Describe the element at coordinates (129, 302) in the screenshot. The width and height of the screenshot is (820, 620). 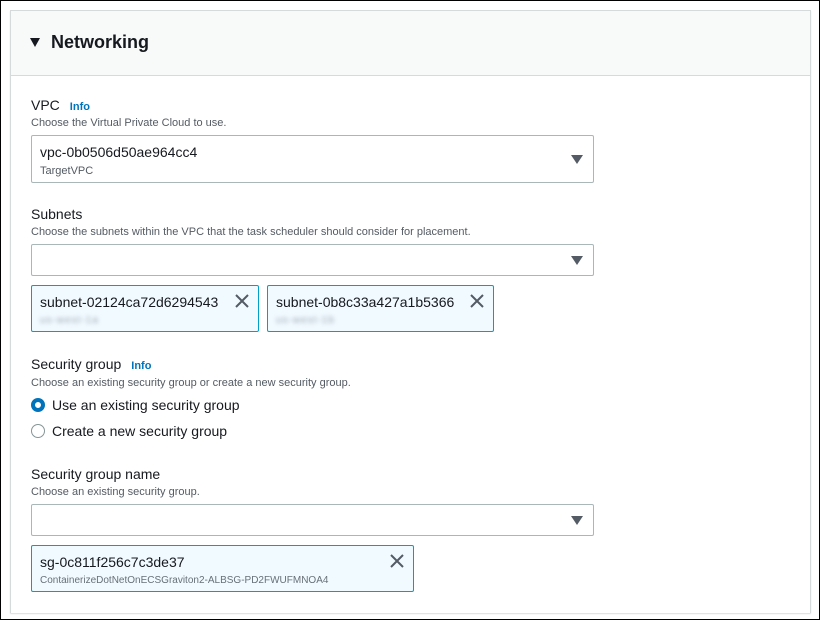
I see `subnet-token-id: subnet-02124ca72d6294543` at that location.